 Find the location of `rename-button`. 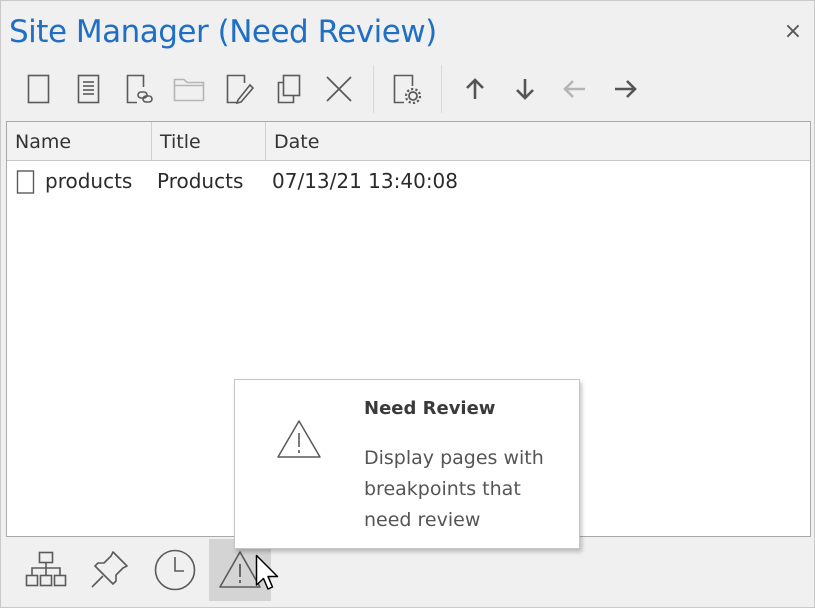

rename-button is located at coordinates (239, 89).